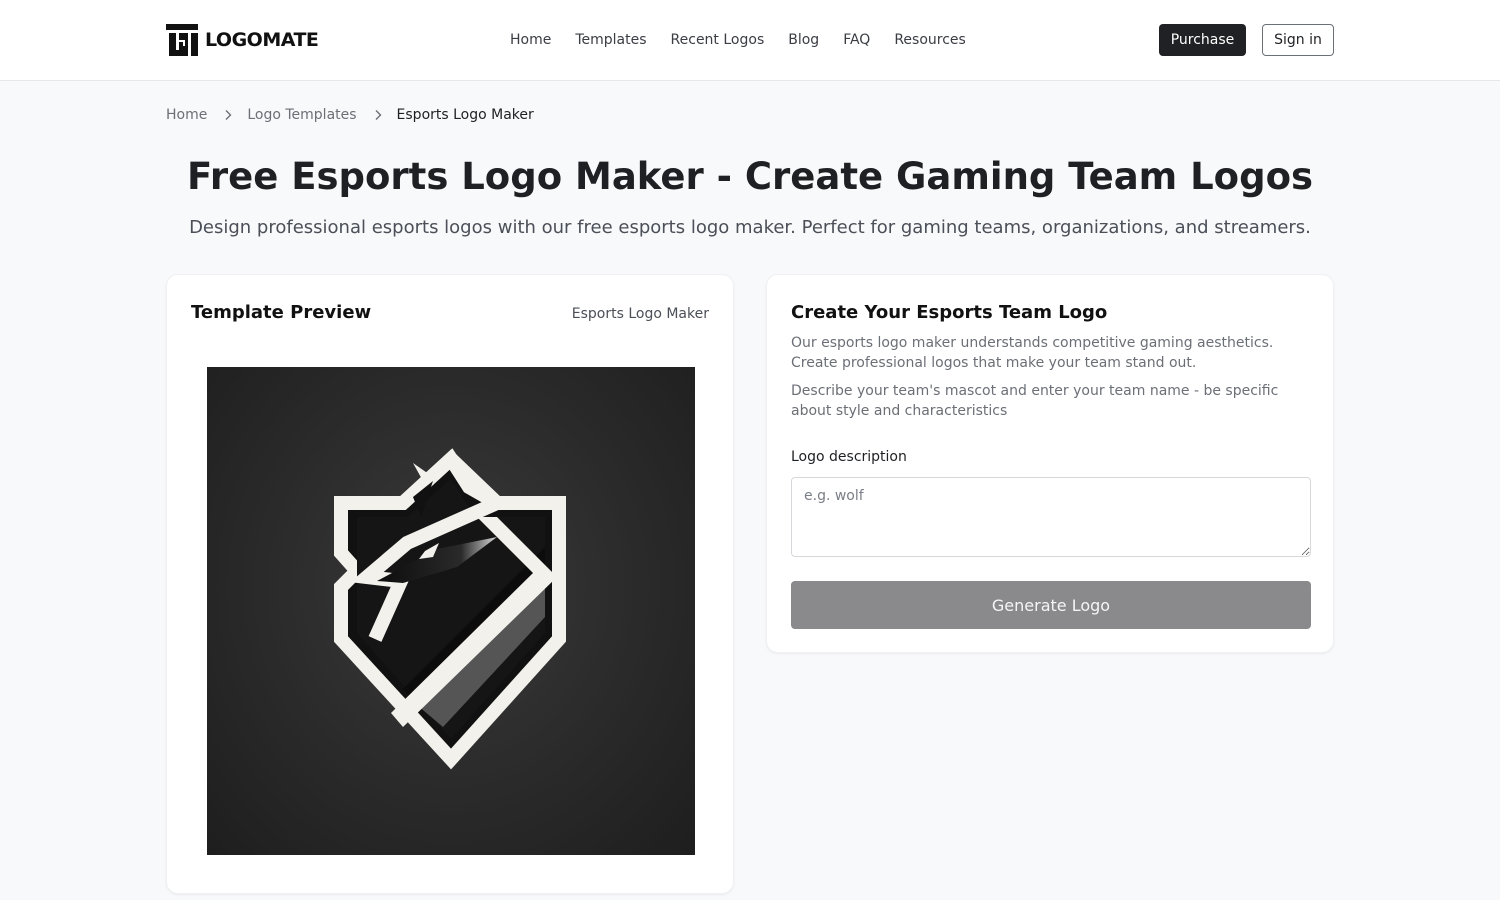  I want to click on create-title: Create Your Esports Team Logo, so click(949, 312).